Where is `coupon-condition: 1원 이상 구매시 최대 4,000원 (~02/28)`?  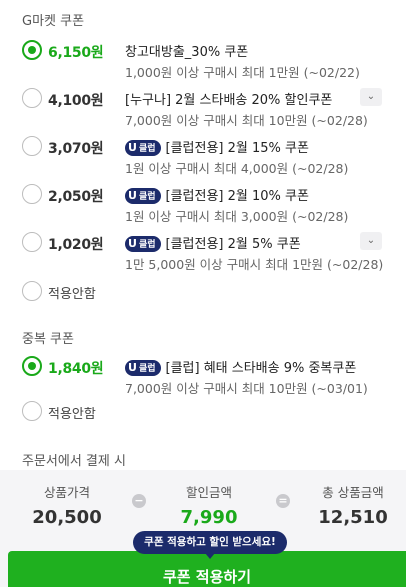 coupon-condition: 1원 이상 구매시 최대 4,000원 (~02/28) is located at coordinates (237, 168).